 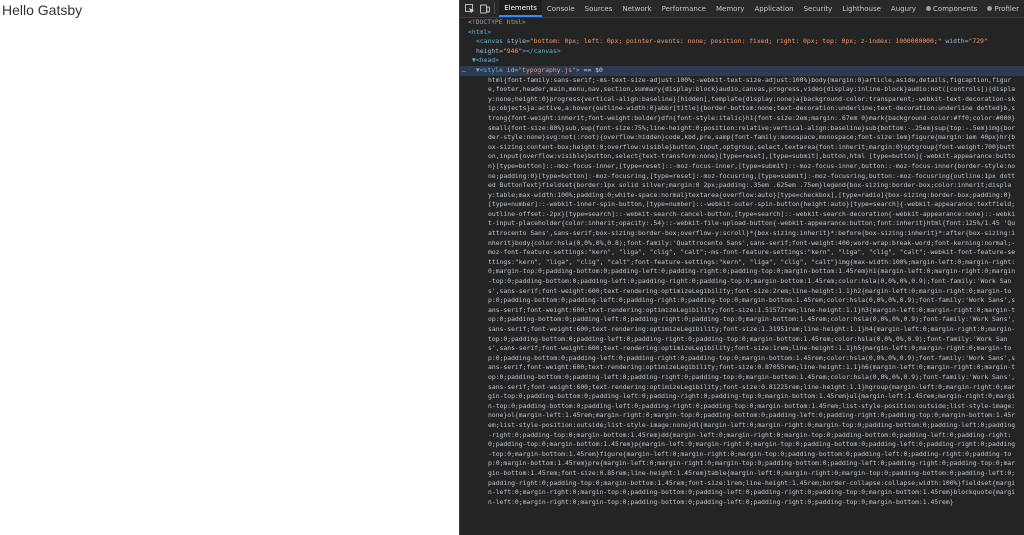 What do you see at coordinates (1003, 8) in the screenshot?
I see `tab-profiler: Profiler` at bounding box center [1003, 8].